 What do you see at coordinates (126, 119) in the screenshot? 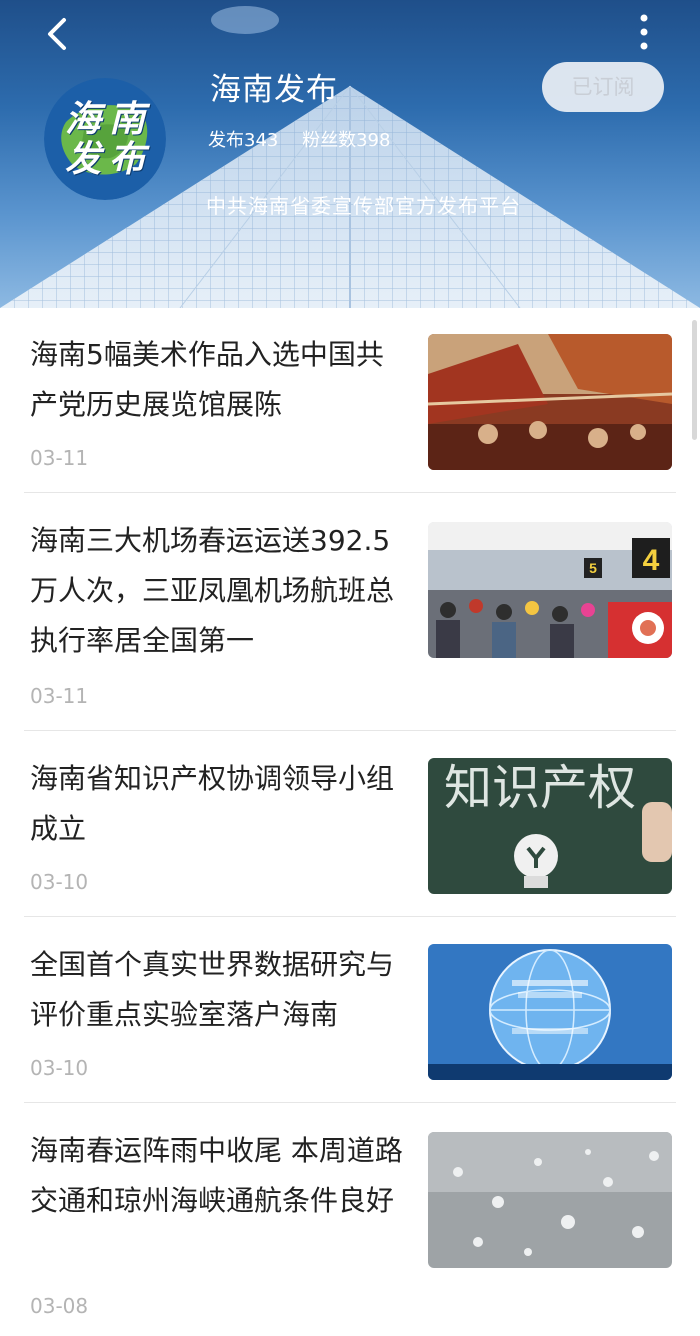
I see `avatar-char: 南` at bounding box center [126, 119].